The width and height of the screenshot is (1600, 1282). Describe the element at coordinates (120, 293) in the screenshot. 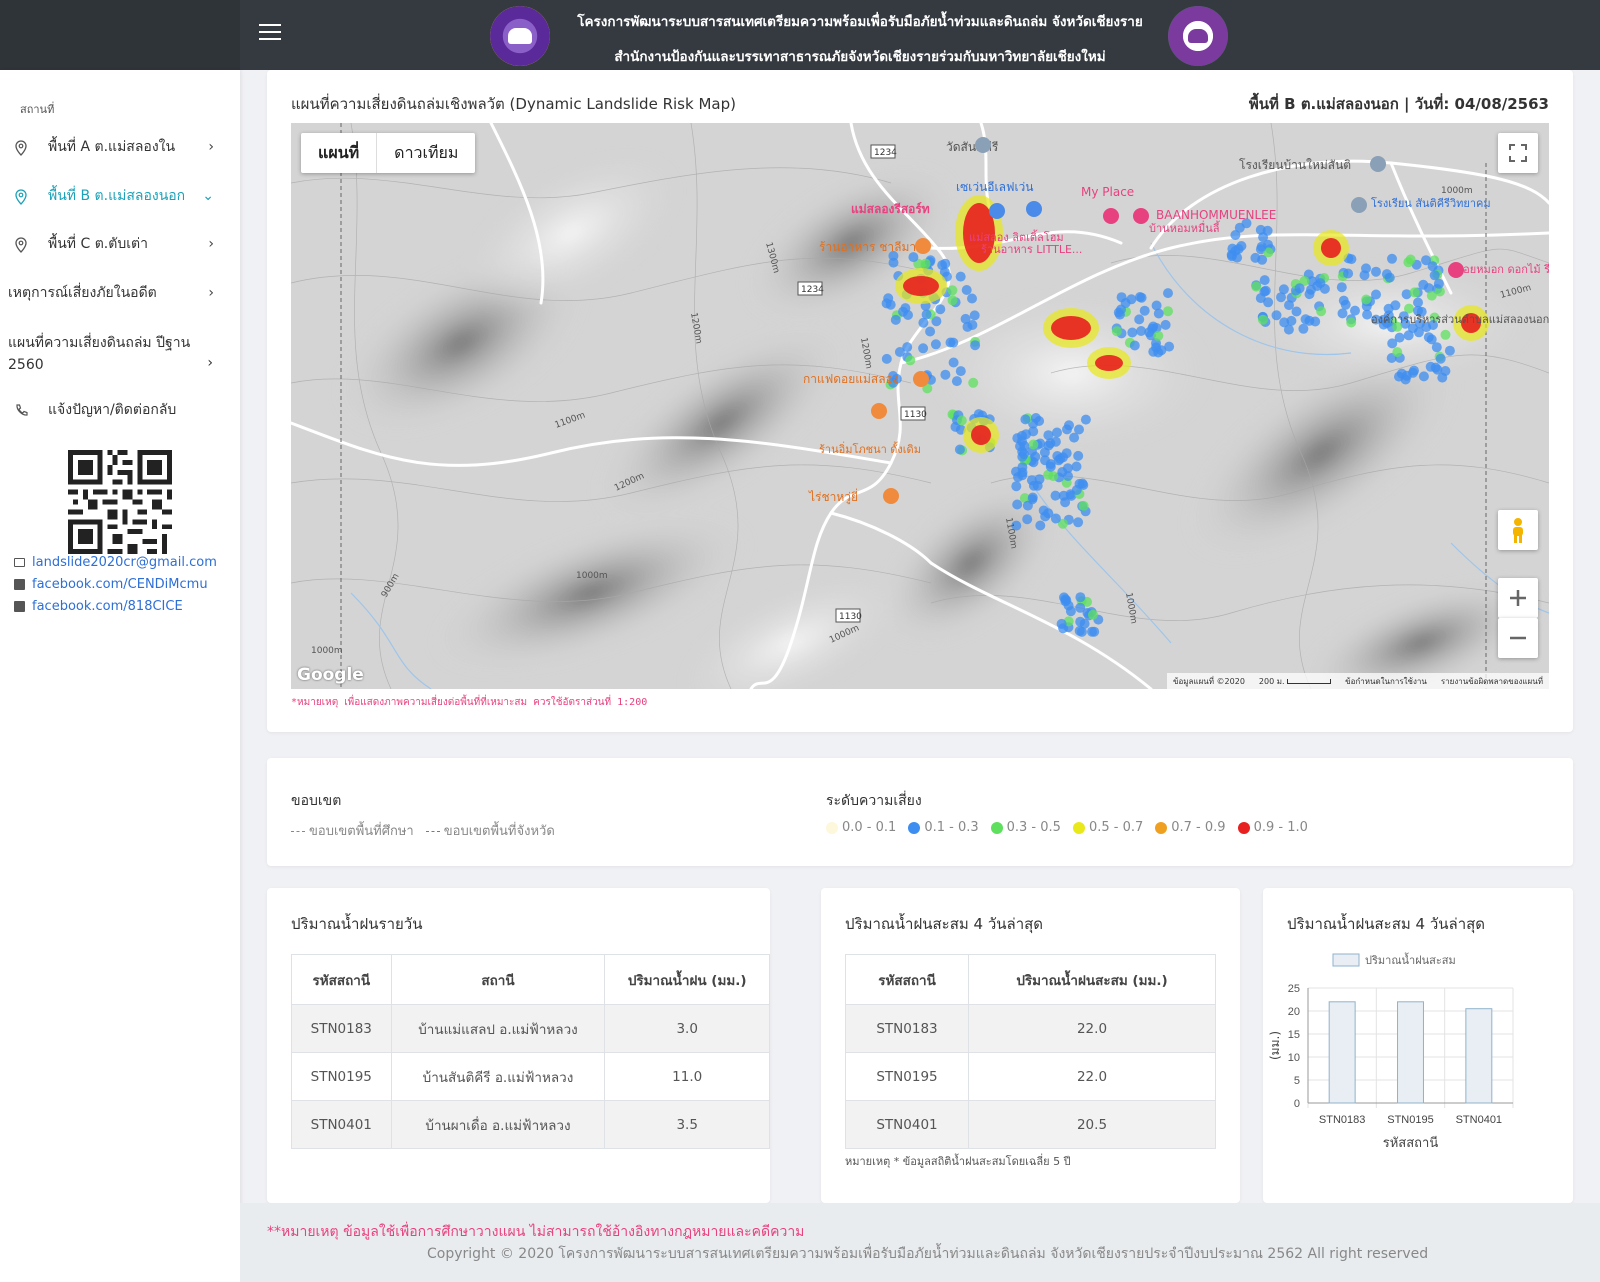

I see `sidebar-item-past-events: เหตุการณ์เสี่ยงภัยในอดีต ›` at that location.